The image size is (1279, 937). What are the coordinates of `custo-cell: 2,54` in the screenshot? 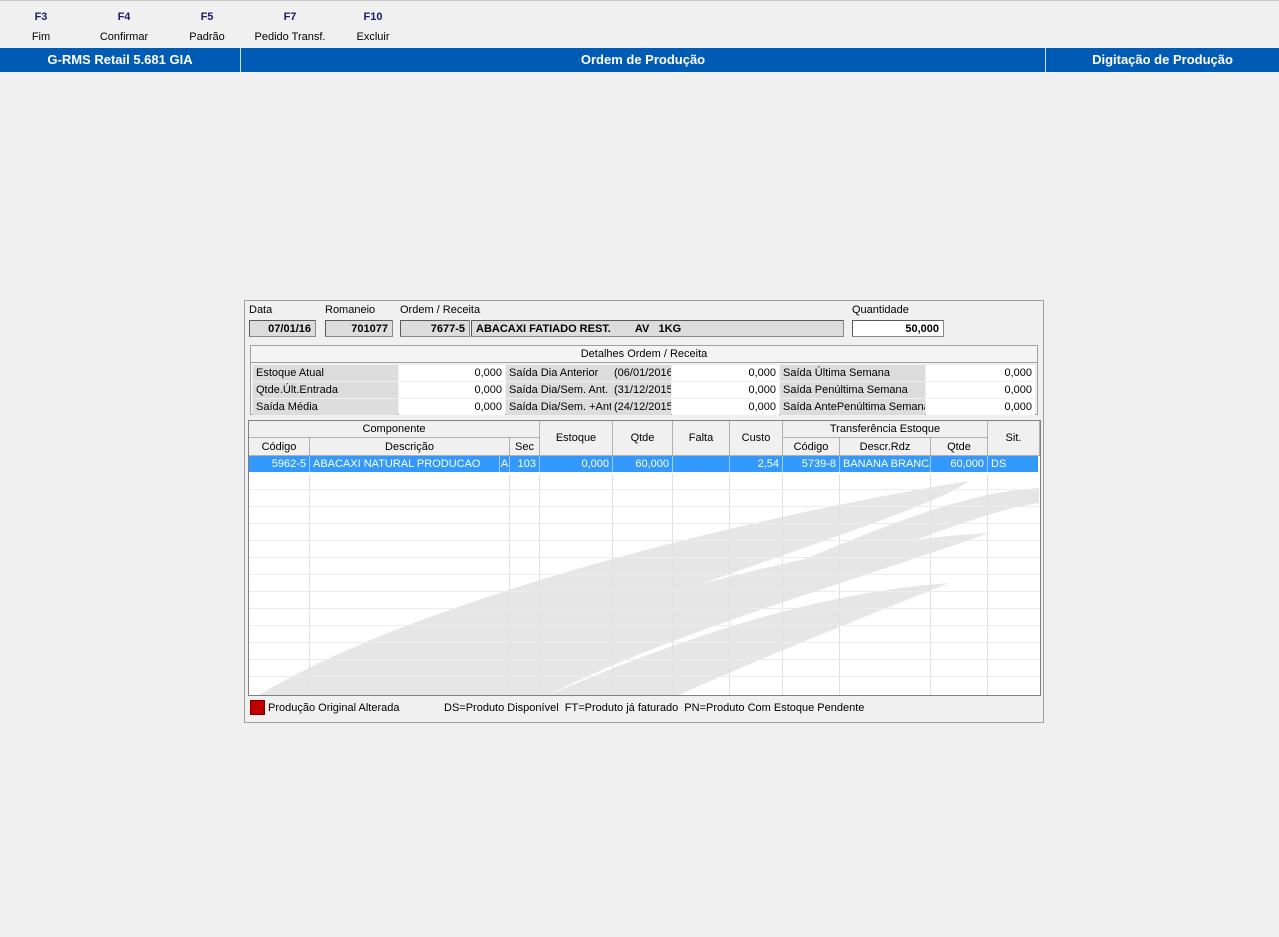 It's located at (756, 464).